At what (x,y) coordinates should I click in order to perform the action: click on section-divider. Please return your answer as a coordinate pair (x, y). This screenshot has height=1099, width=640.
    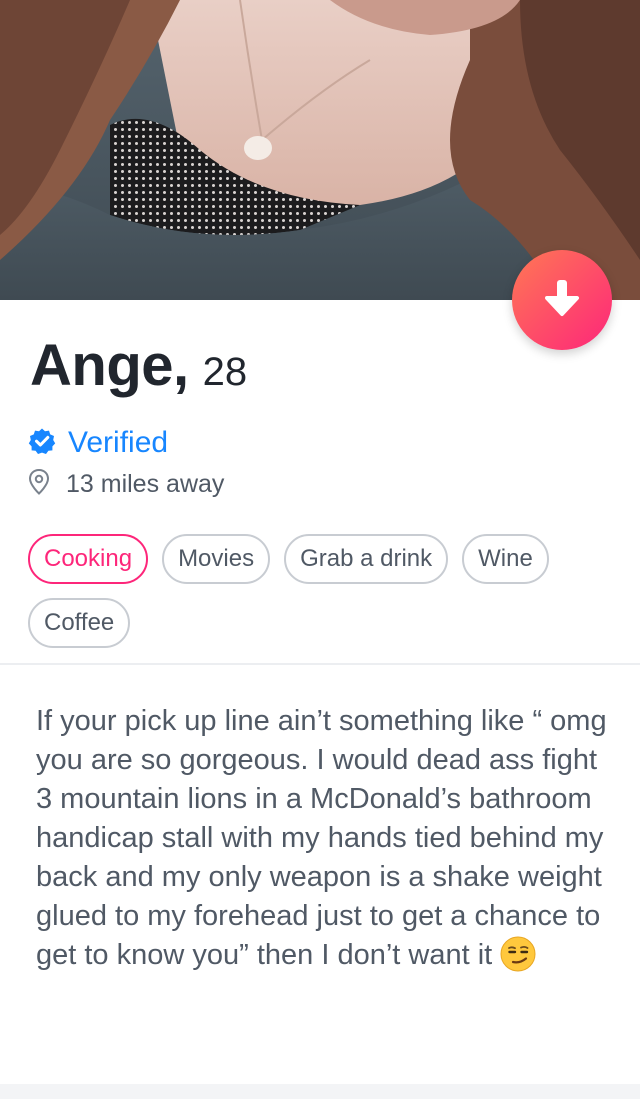
    Looking at the image, I should click on (320, 664).